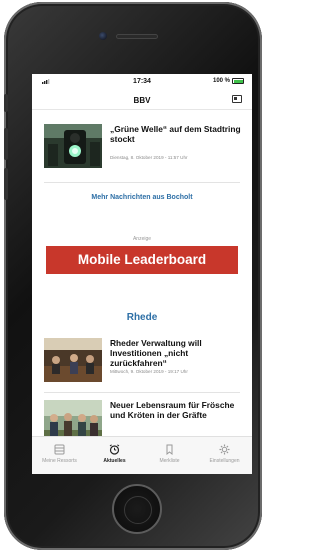  I want to click on article-title: „Grüne Welle“ auf dem Stadtring stockt, so click(175, 134).